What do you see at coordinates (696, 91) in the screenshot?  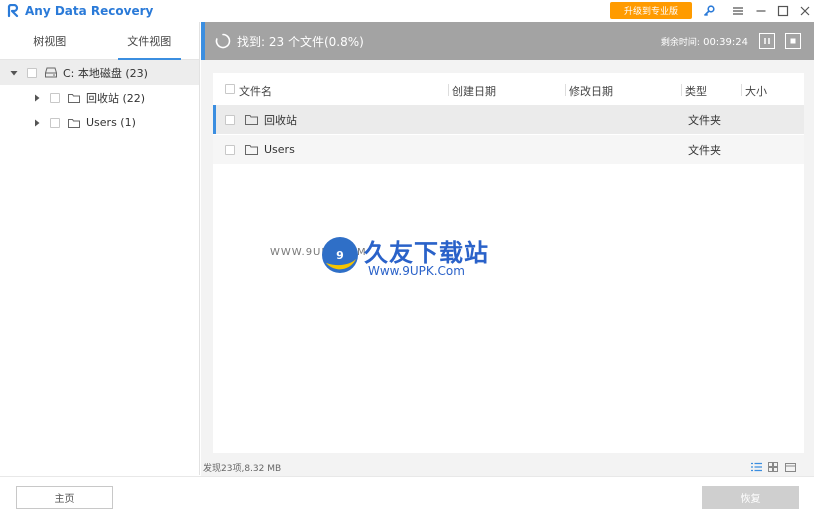 I see `column-header-type: 类型` at bounding box center [696, 91].